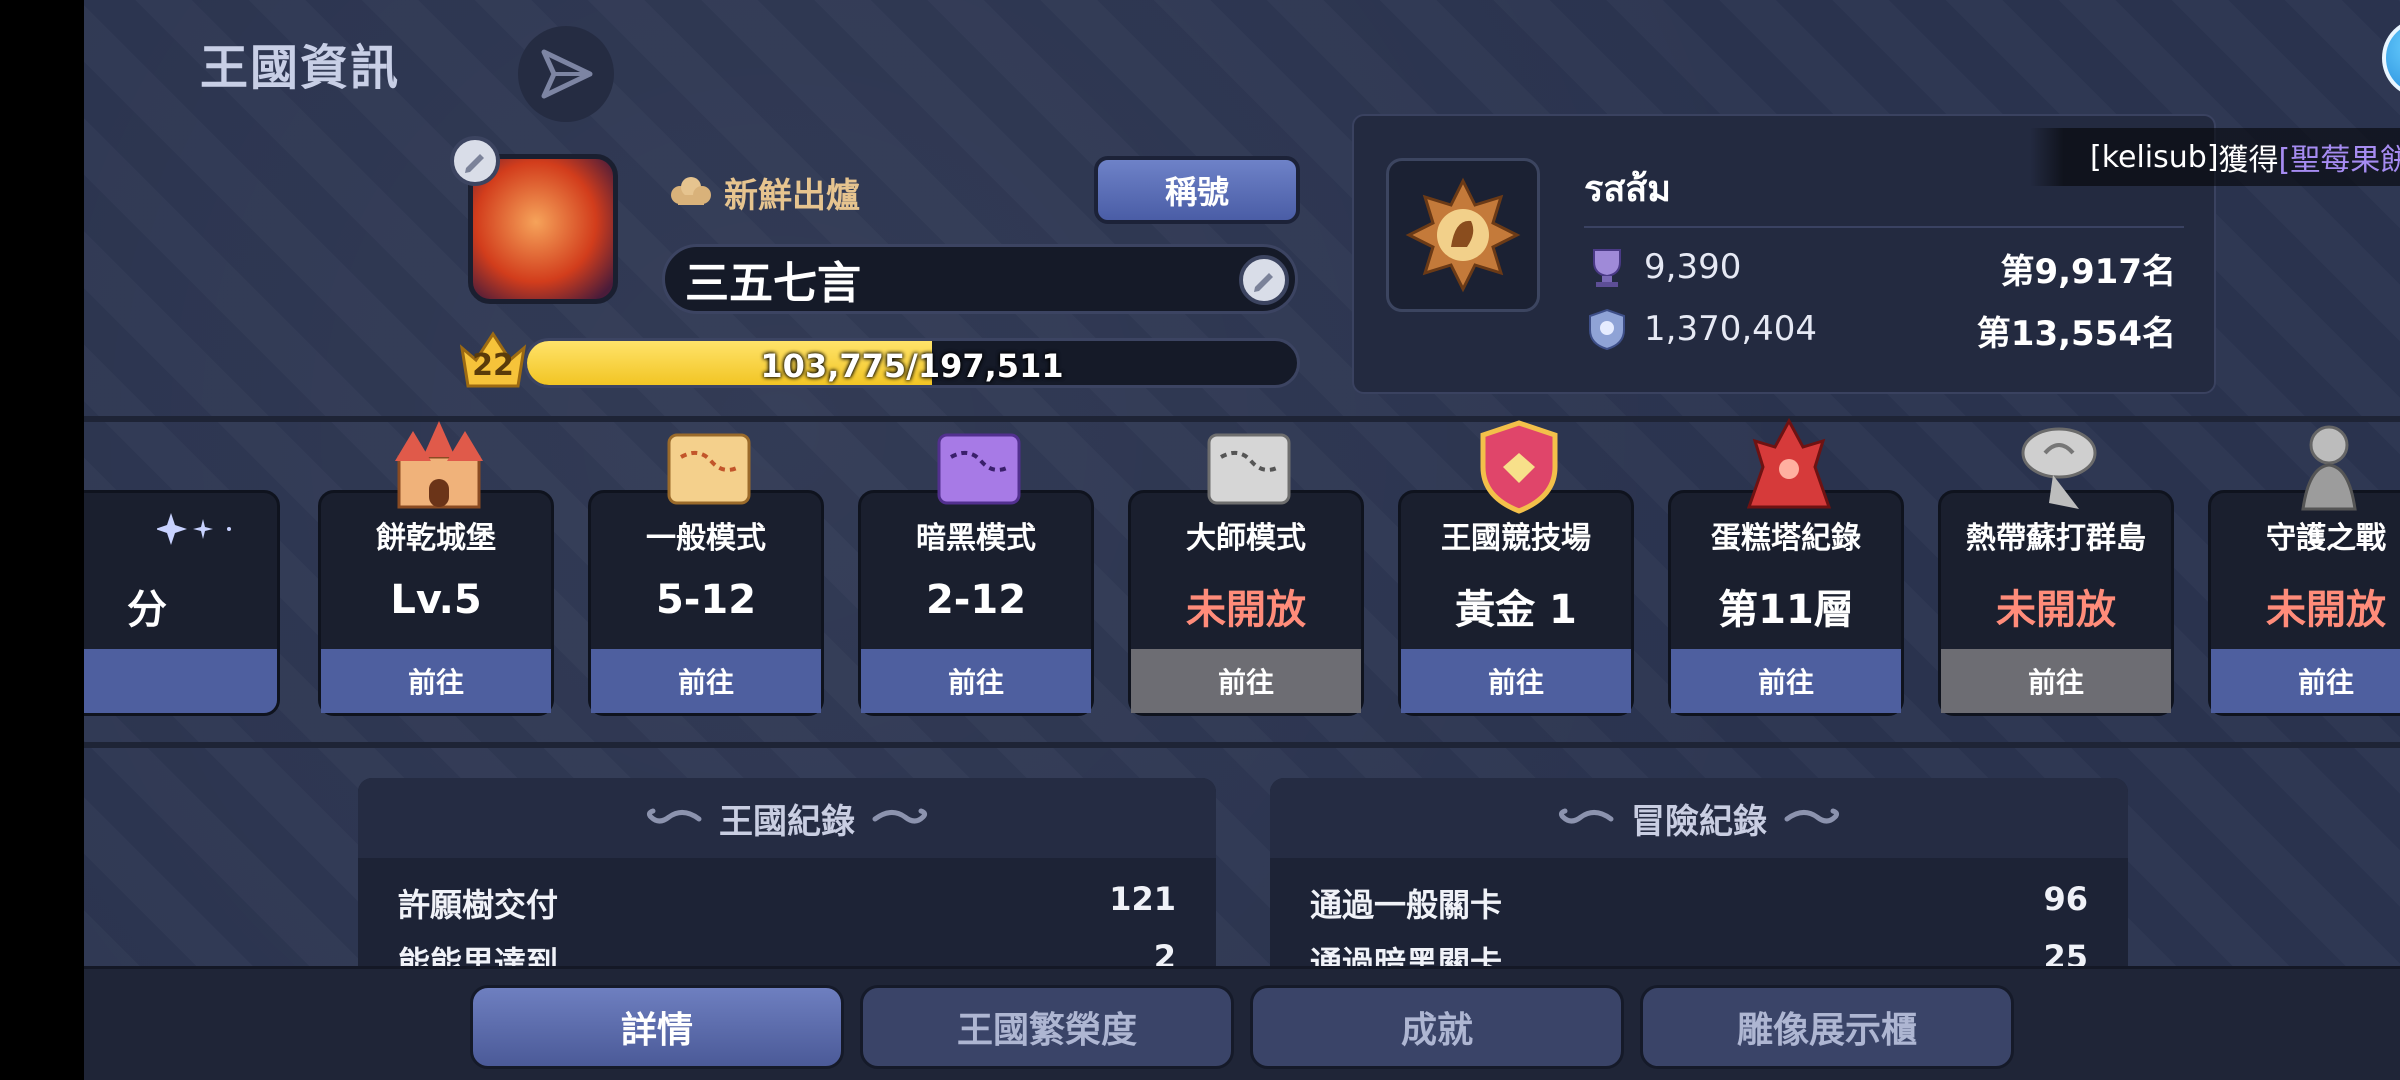 This screenshot has height=1080, width=2400. What do you see at coordinates (1249, 469) in the screenshot?
I see `master-map-icon` at bounding box center [1249, 469].